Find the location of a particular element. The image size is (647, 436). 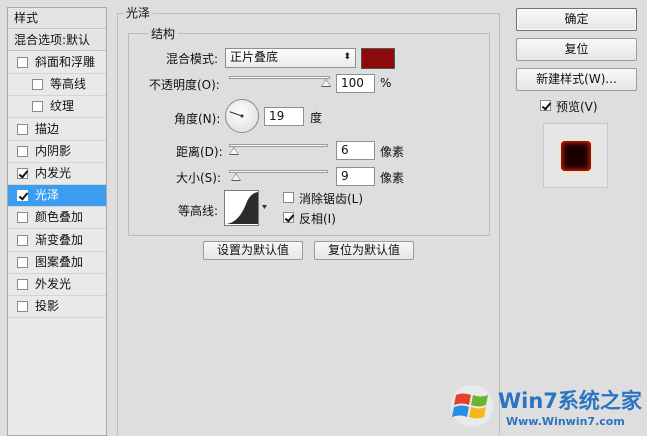

sidebar-item: 图案叠加 is located at coordinates (57, 263).